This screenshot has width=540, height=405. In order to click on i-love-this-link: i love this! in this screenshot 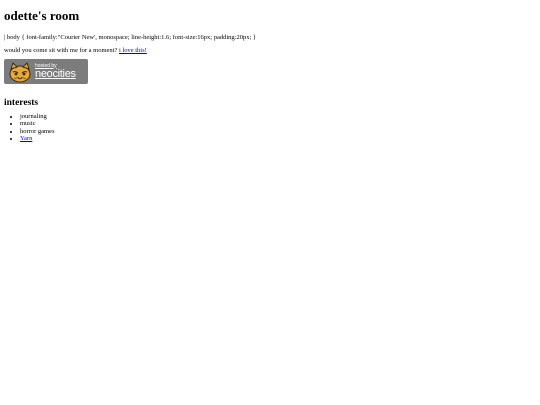, I will do `click(133, 50)`.